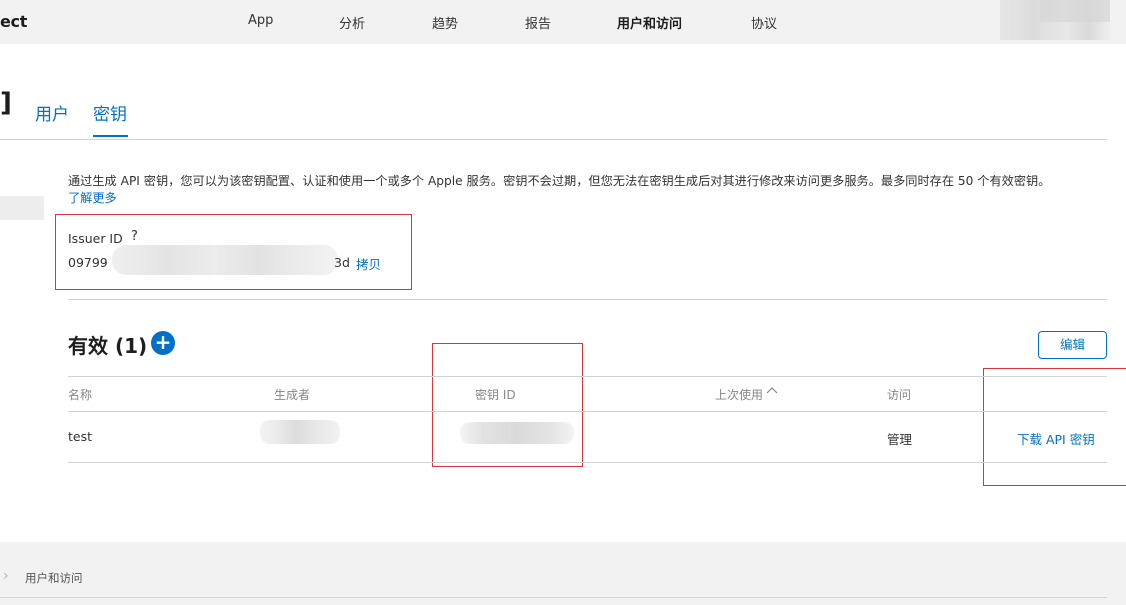 The image size is (1126, 605). I want to click on active-tab-indicator, so click(110, 136).